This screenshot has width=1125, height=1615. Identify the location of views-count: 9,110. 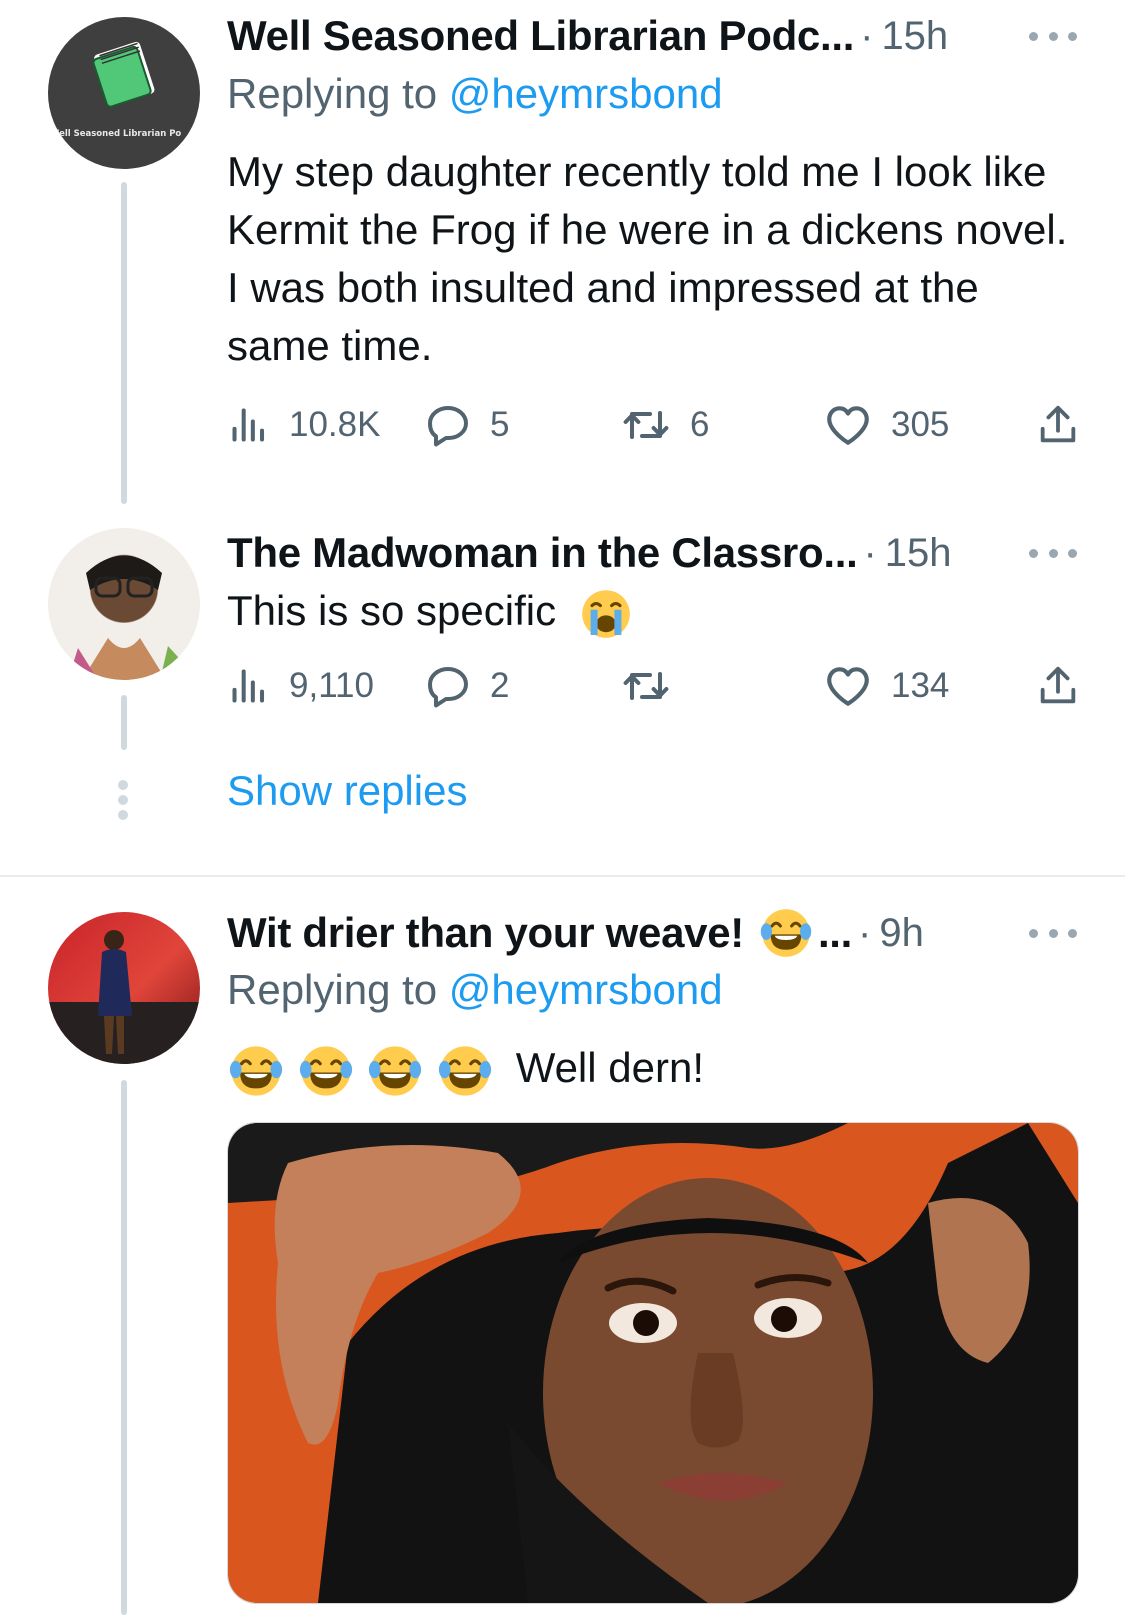
(331, 685).